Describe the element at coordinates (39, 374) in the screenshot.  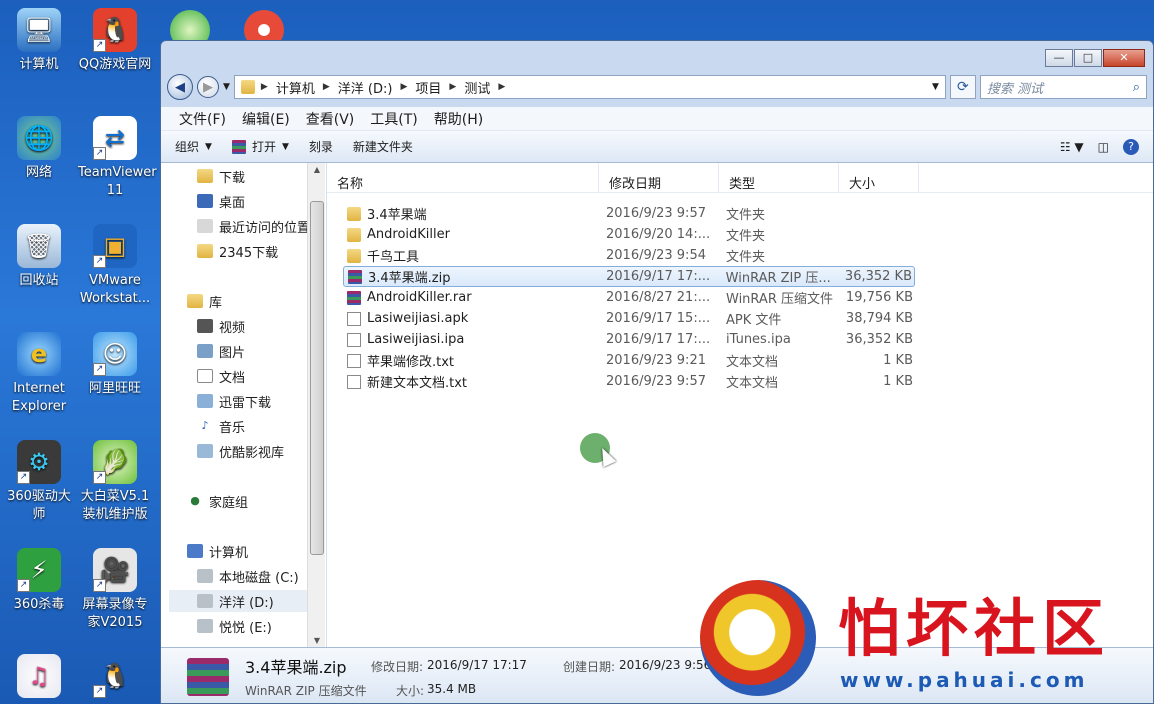
I see `desktop-icon-ie: e Internet Explorer` at that location.